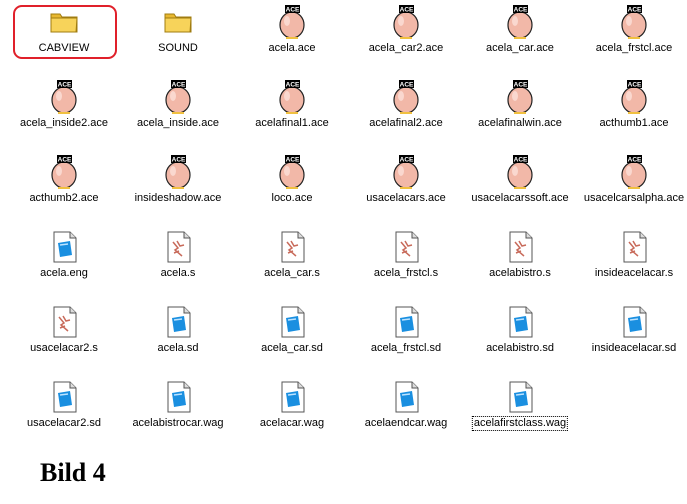 Image resolution: width=687 pixels, height=504 pixels. What do you see at coordinates (292, 37) in the screenshot?
I see `file-item: ACE acela.ace` at bounding box center [292, 37].